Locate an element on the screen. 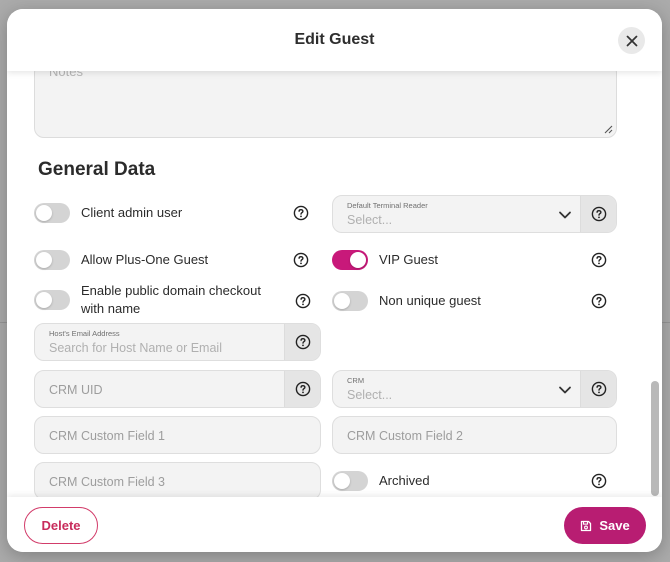 The height and width of the screenshot is (562, 670). archived-row: Archived is located at coordinates (381, 481).